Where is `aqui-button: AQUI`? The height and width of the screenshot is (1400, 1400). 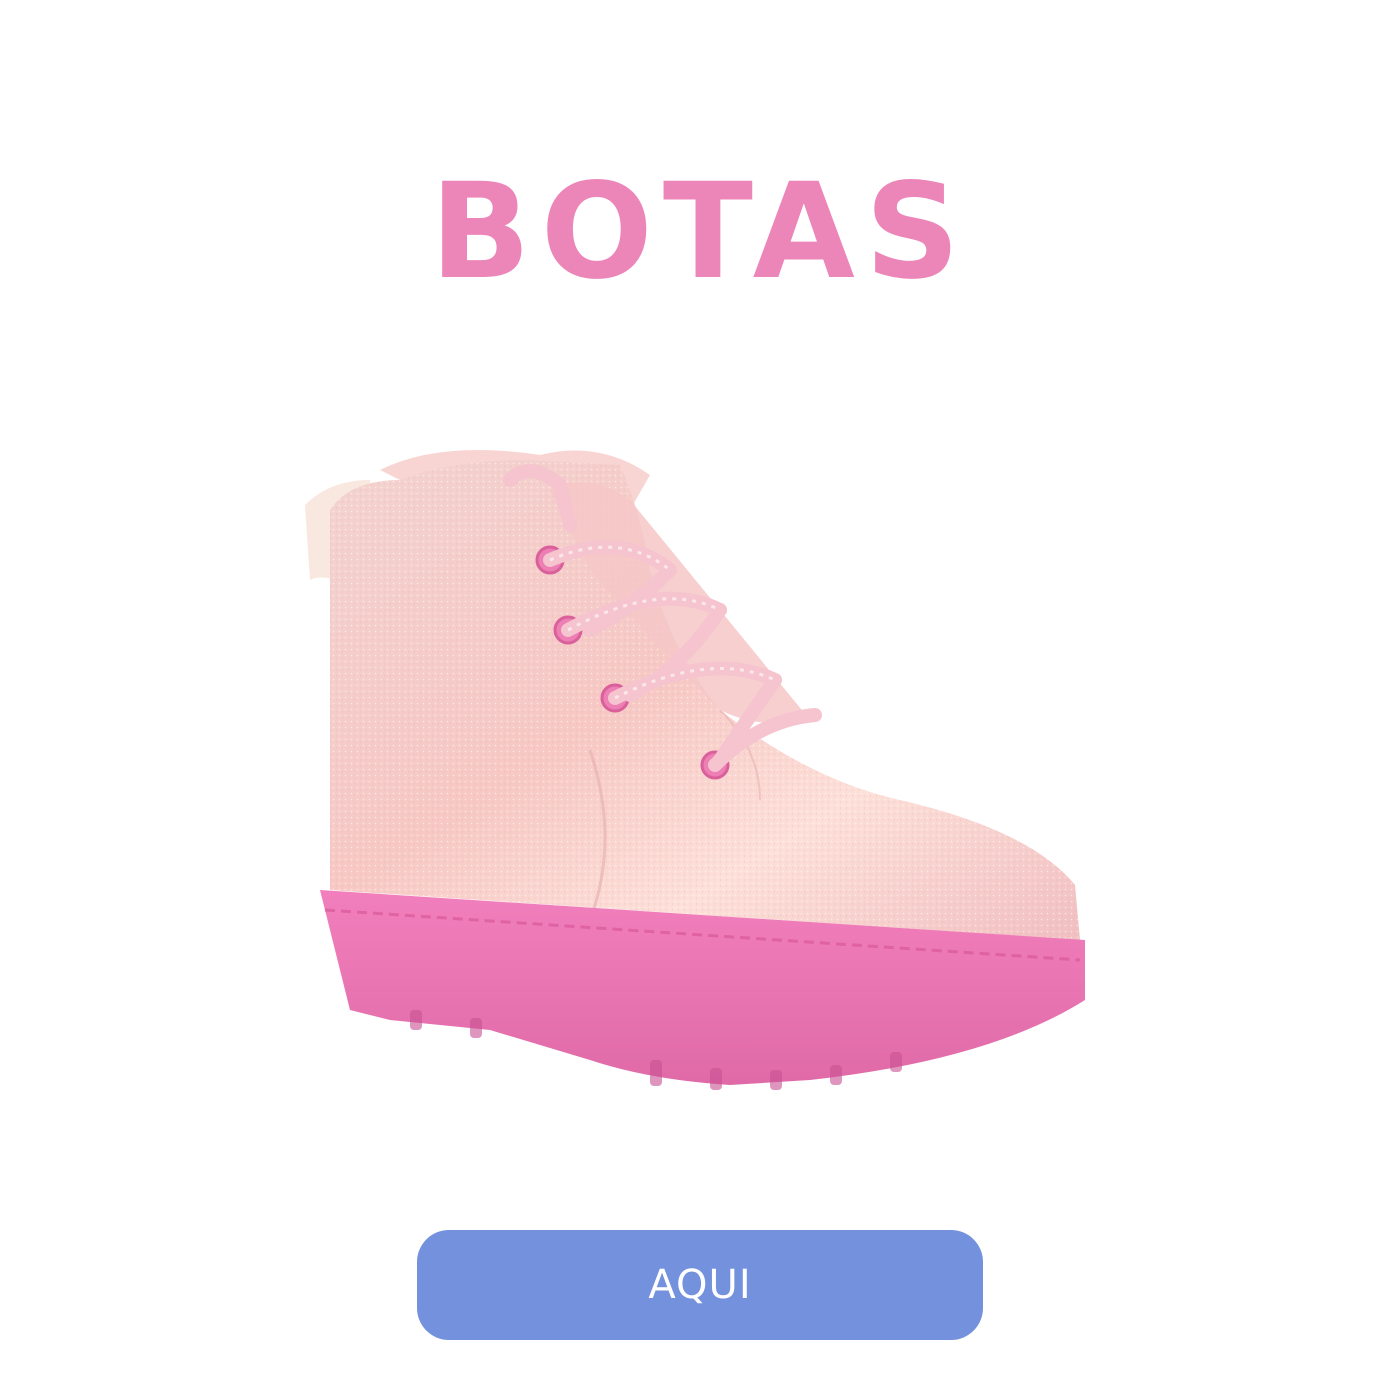 aqui-button: AQUI is located at coordinates (700, 1285).